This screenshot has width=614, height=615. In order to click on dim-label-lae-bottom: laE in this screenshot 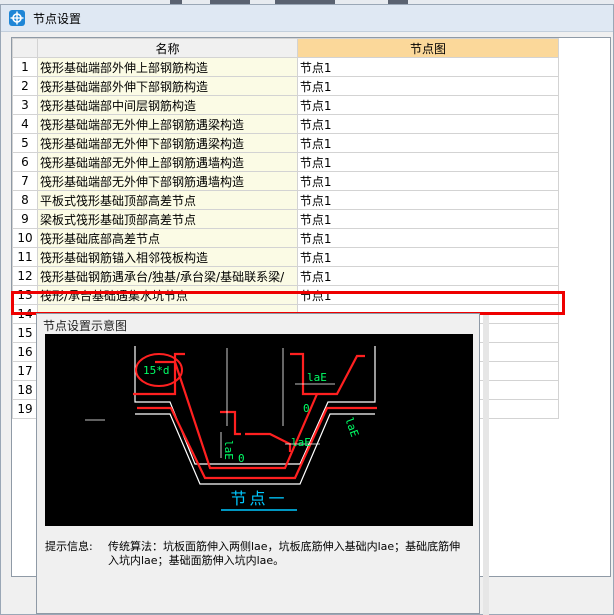, I will do `click(301, 442)`.